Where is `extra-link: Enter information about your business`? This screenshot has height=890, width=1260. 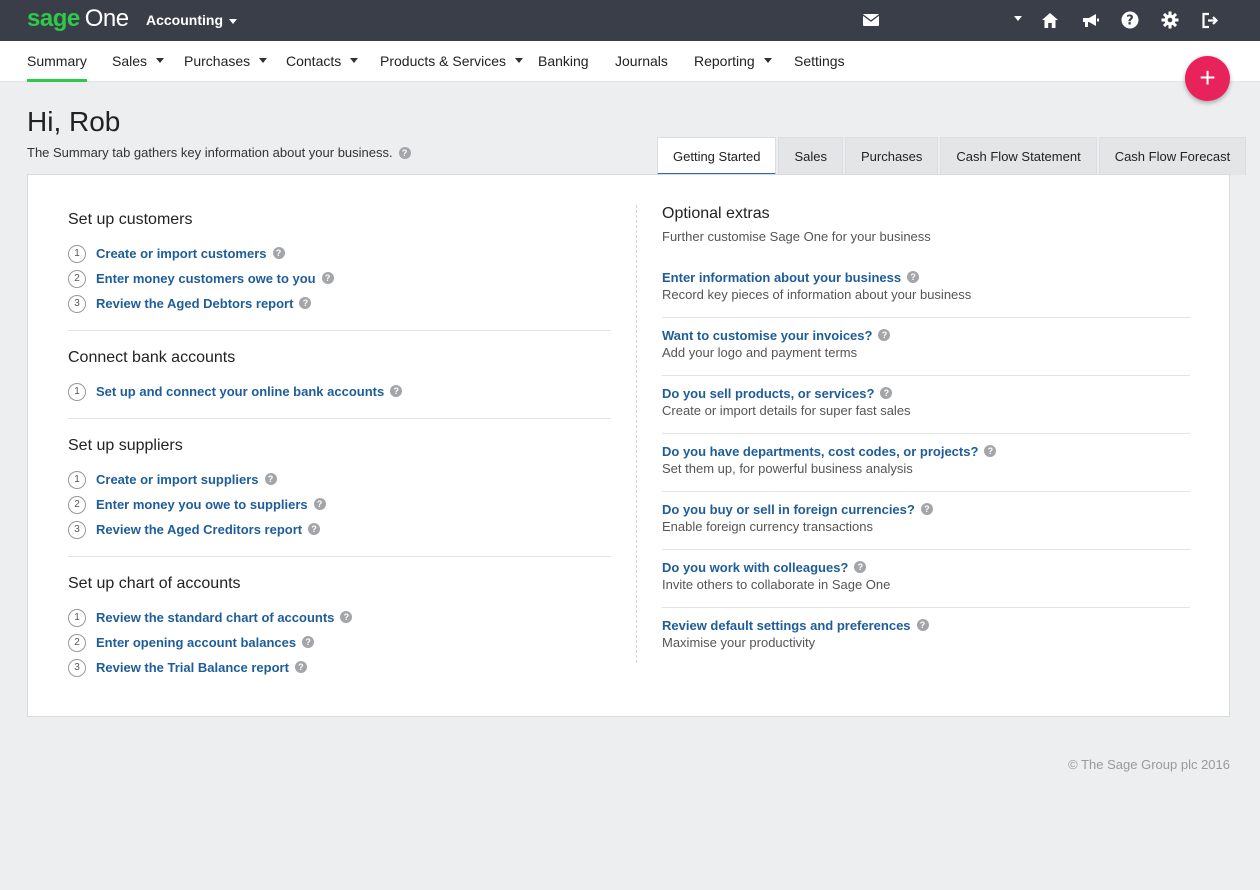
extra-link: Enter information about your business is located at coordinates (781, 277).